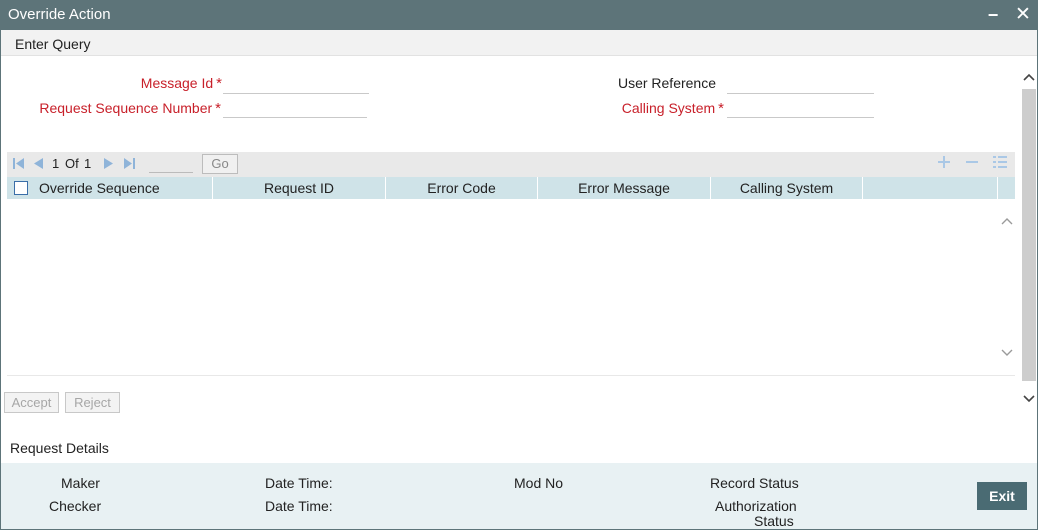 The height and width of the screenshot is (530, 1038). Describe the element at coordinates (220, 164) in the screenshot. I see `go-button: Go` at that location.